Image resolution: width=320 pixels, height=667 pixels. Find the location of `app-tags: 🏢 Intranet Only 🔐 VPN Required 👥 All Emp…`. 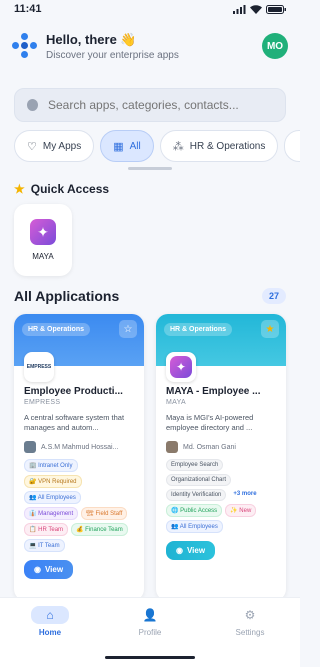

app-tags: 🏢 Intranet Only 🔐 VPN Required 👥 All Emp… is located at coordinates (79, 505).